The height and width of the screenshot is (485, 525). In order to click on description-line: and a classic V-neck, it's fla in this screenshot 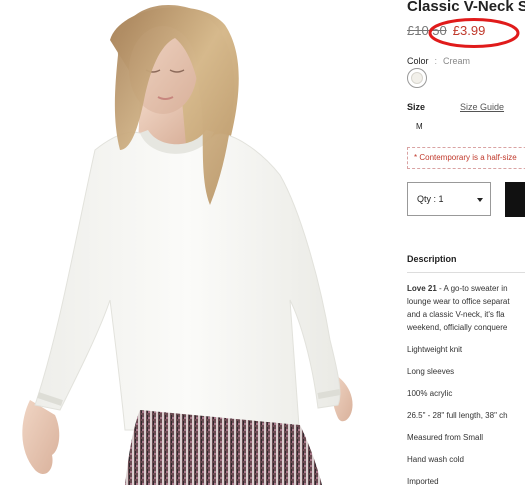, I will do `click(456, 314)`.